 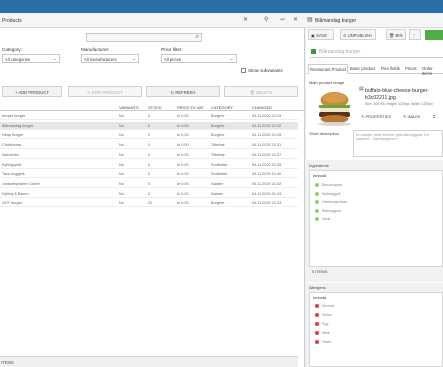 What do you see at coordinates (144, 37) in the screenshot?
I see `search-input: ⌕` at bounding box center [144, 37].